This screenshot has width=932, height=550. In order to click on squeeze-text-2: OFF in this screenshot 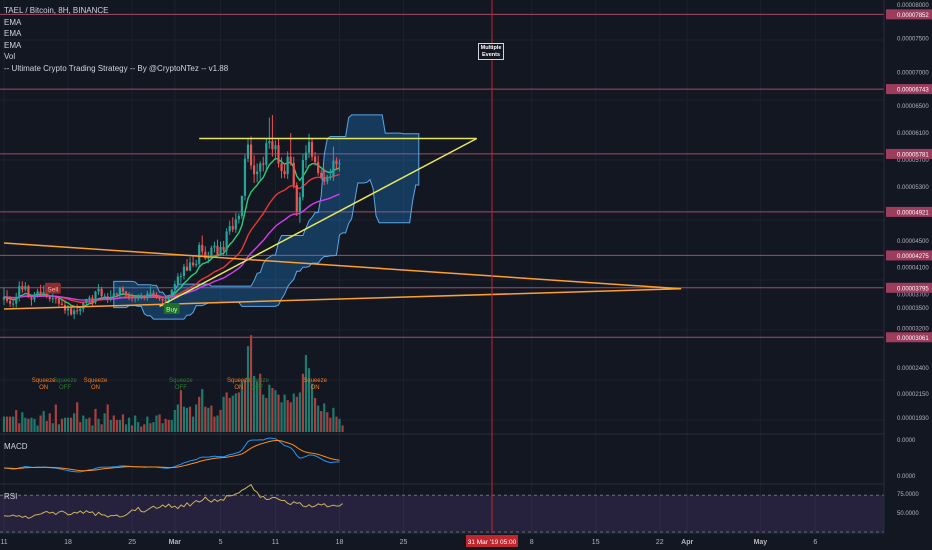, I will do `click(257, 388)`.